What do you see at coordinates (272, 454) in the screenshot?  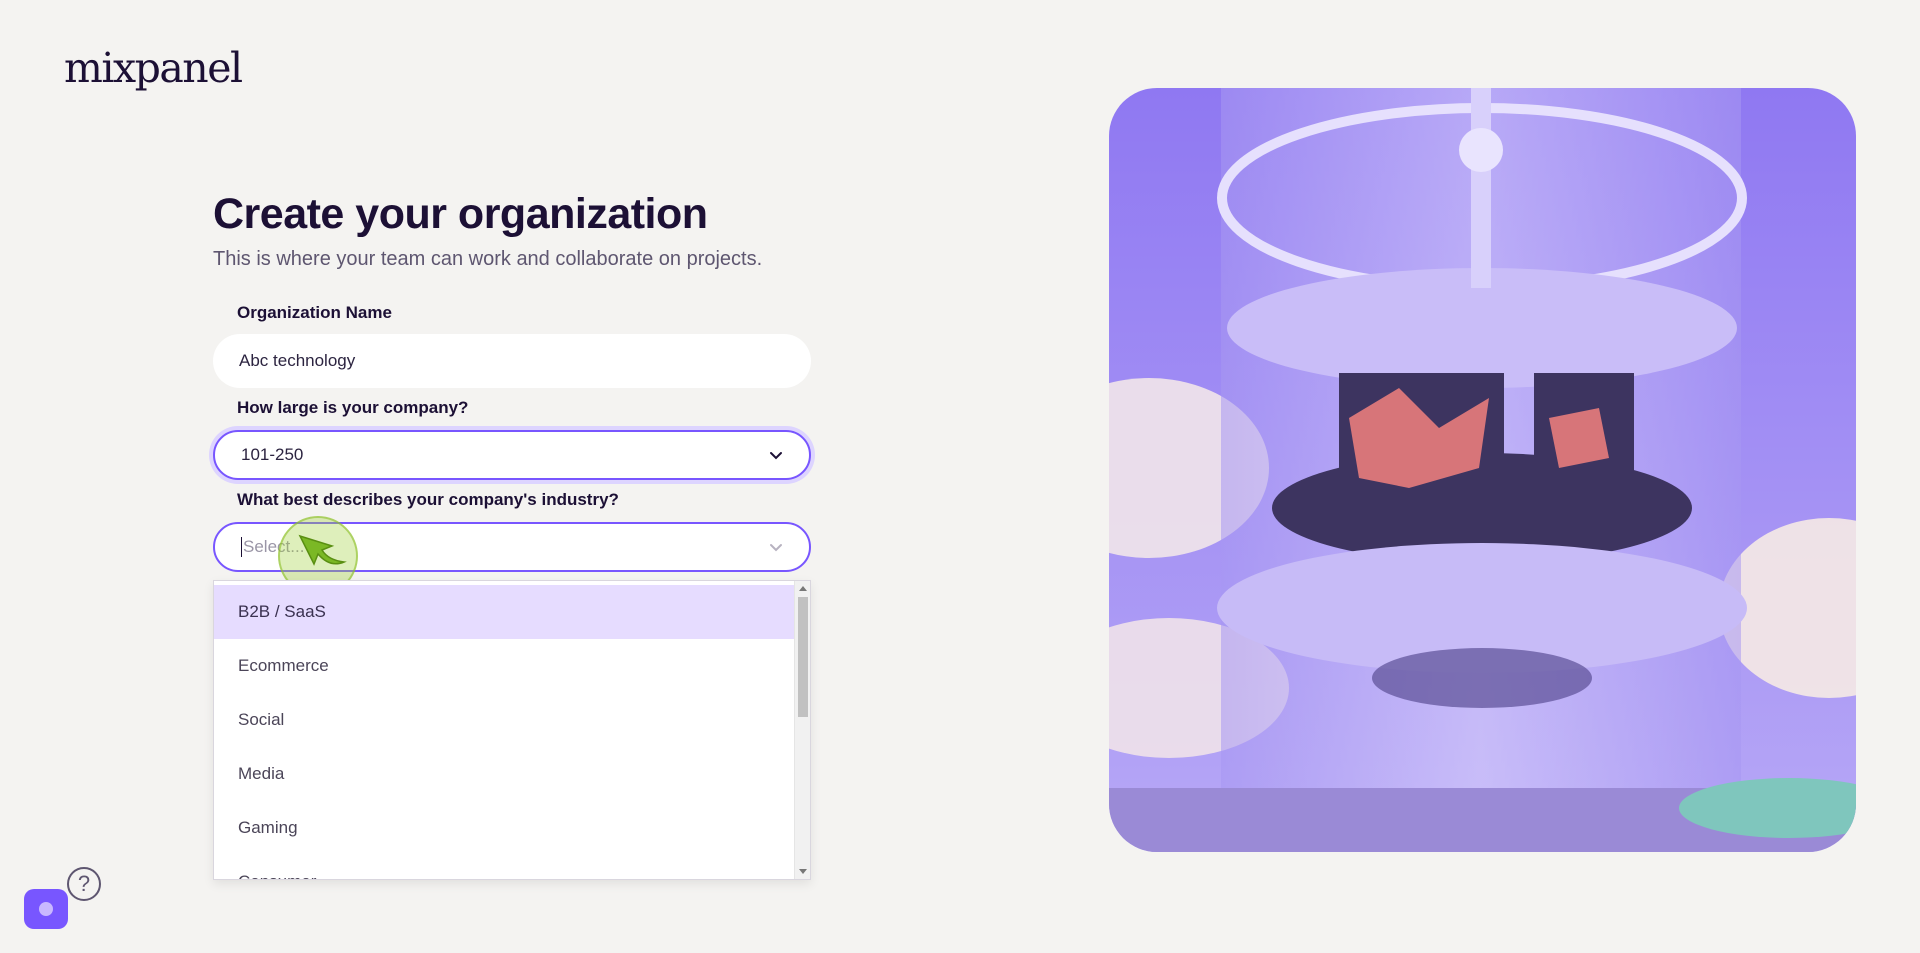 I see `company-size-value: 101-250` at bounding box center [272, 454].